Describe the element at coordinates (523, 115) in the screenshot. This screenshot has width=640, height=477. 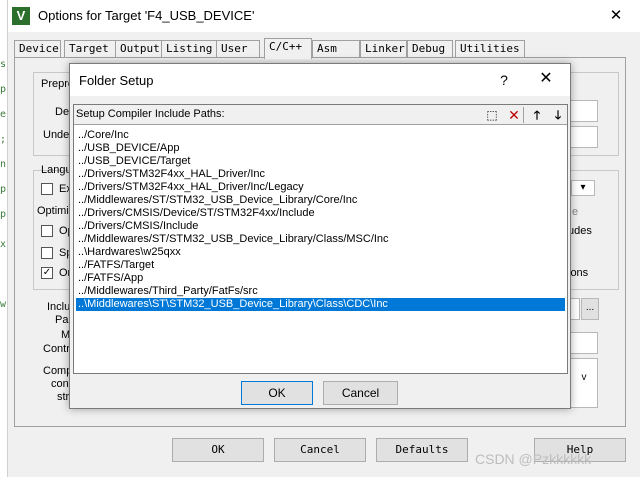
I see `toolbar-divider` at that location.